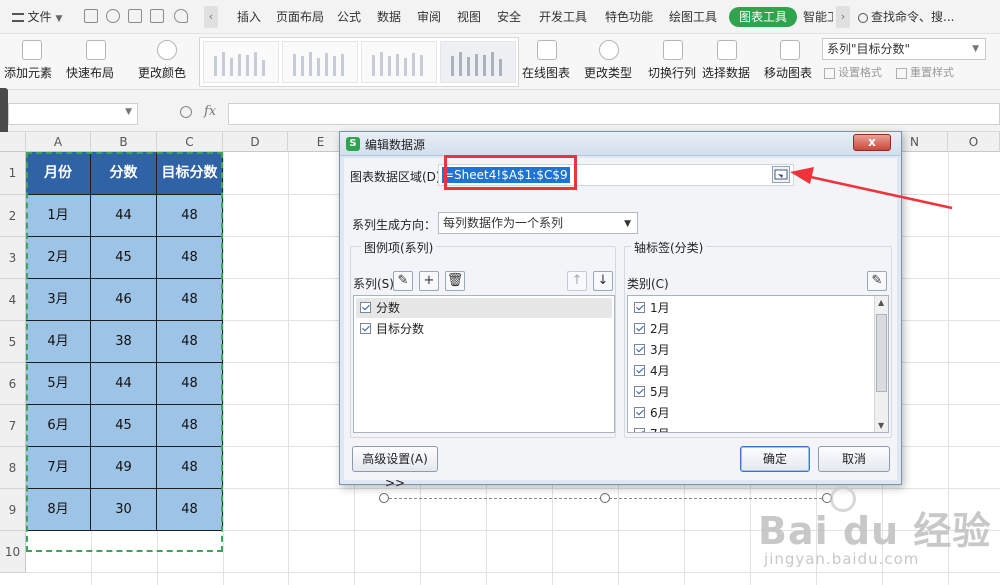  I want to click on annotation-arrow-head, so click(802, 175).